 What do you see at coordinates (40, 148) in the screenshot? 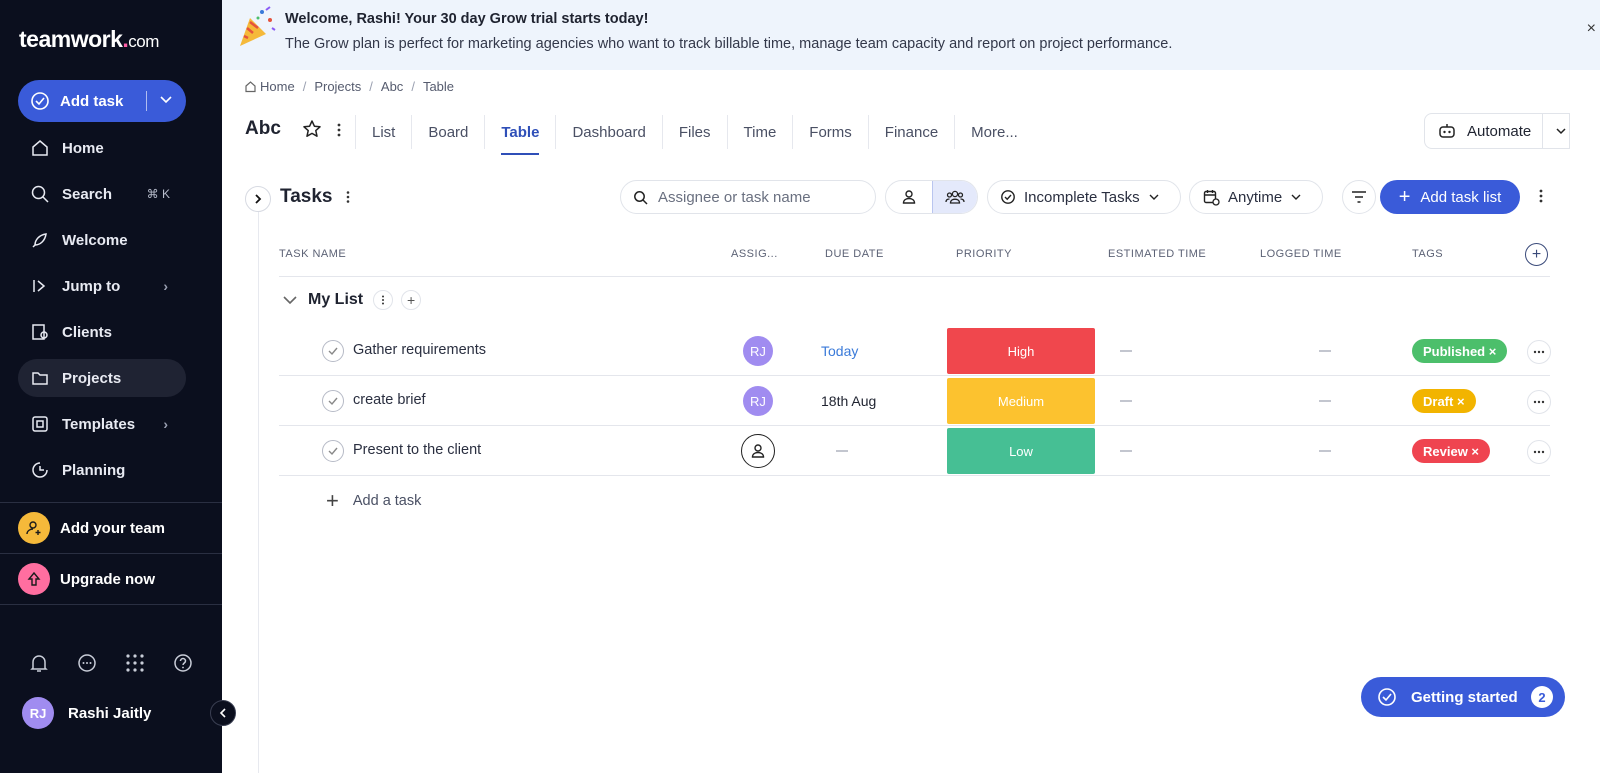
I see `home-icon` at bounding box center [40, 148].